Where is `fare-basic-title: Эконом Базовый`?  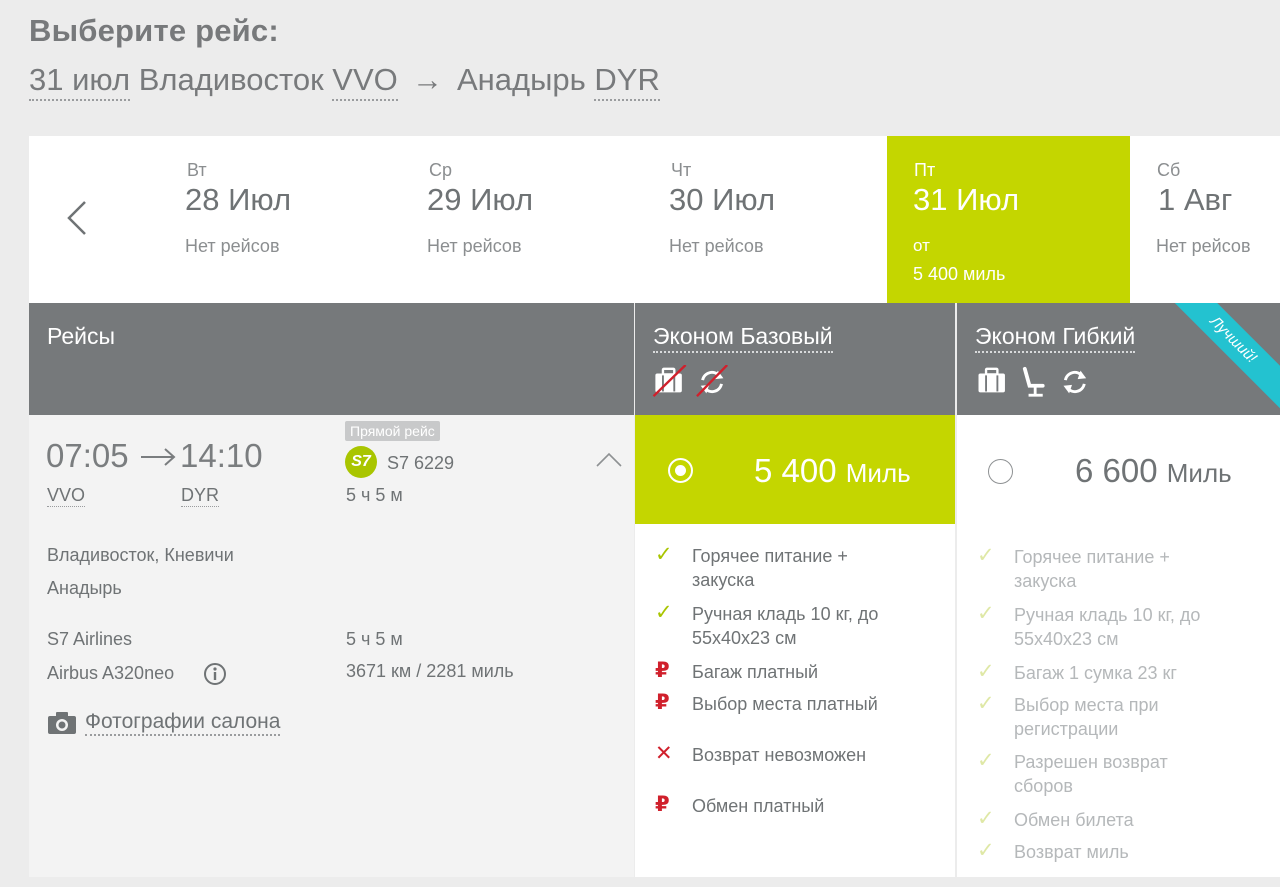 fare-basic-title: Эконом Базовый is located at coordinates (743, 338).